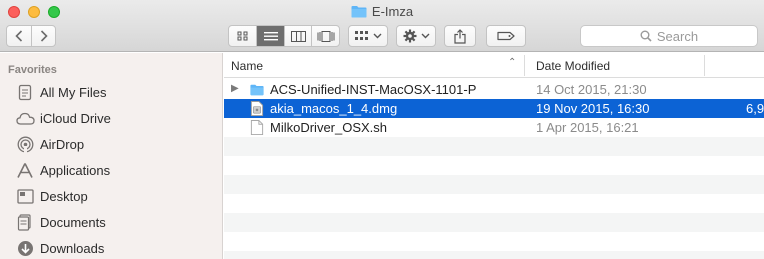 The width and height of the screenshot is (764, 259). I want to click on cover-flow-view-button, so click(325, 36).